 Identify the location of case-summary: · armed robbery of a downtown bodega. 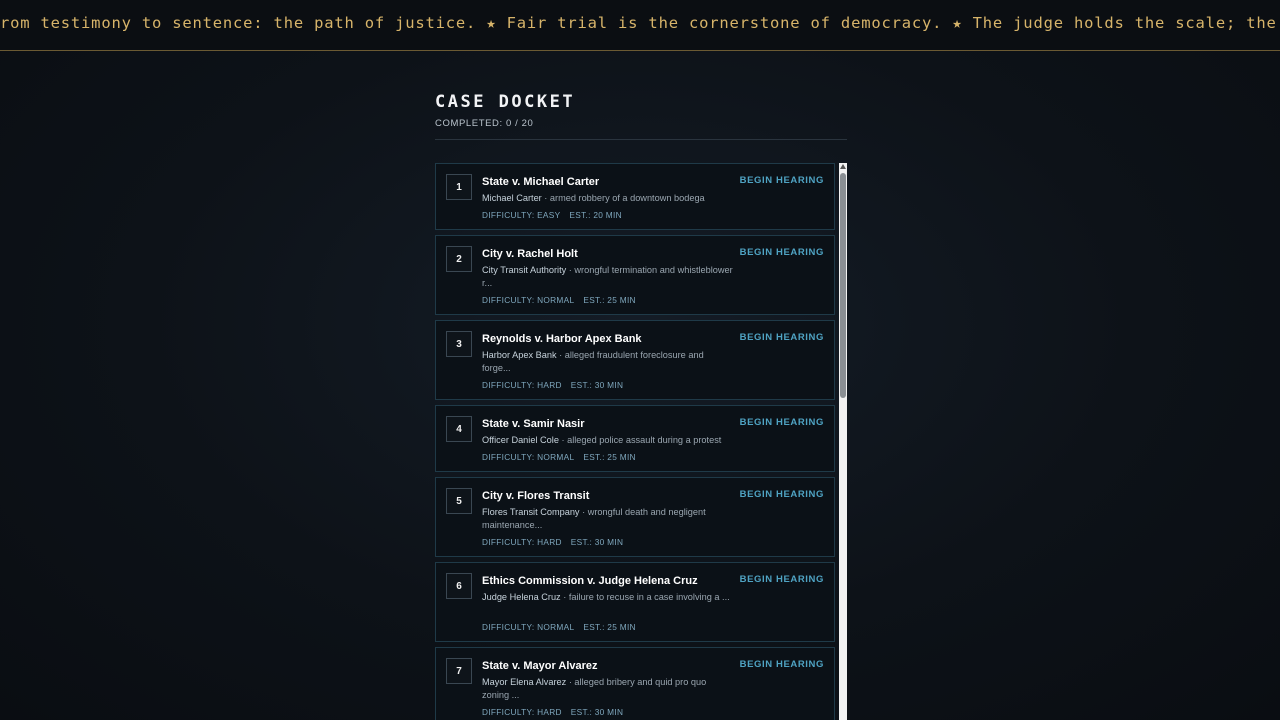
(623, 198).